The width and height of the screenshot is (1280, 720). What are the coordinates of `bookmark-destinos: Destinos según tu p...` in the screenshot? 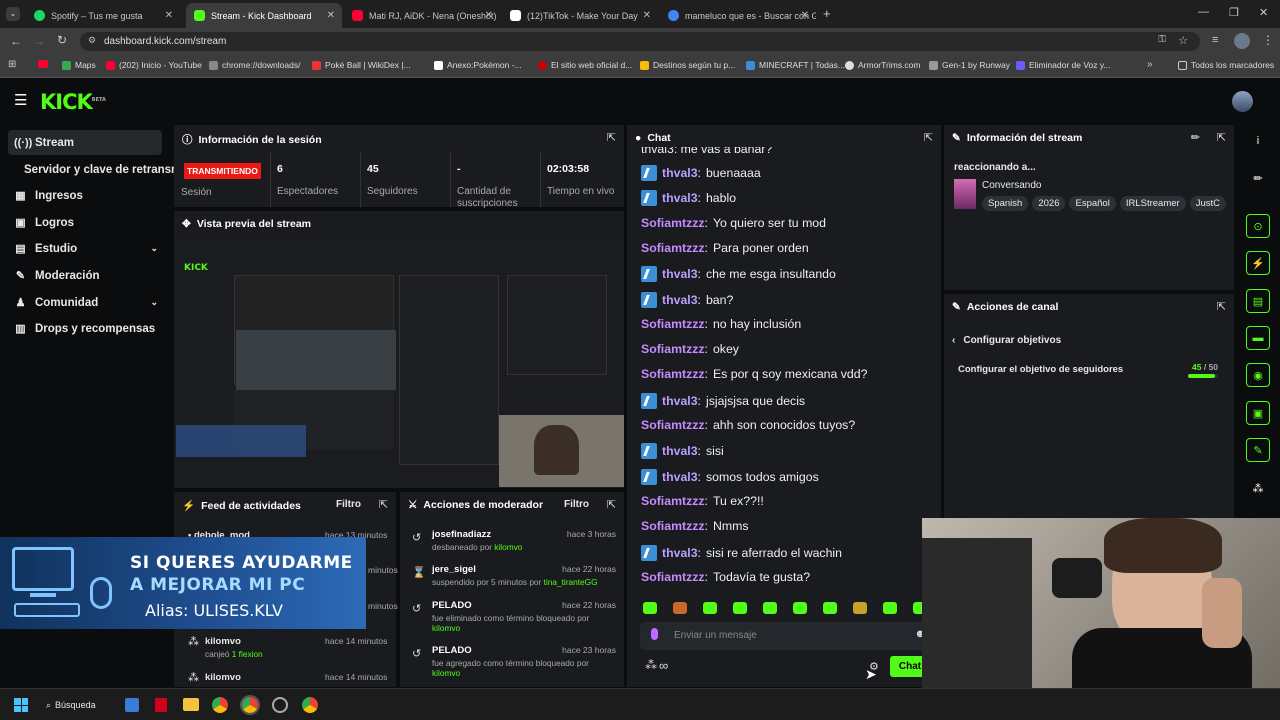 It's located at (687, 65).